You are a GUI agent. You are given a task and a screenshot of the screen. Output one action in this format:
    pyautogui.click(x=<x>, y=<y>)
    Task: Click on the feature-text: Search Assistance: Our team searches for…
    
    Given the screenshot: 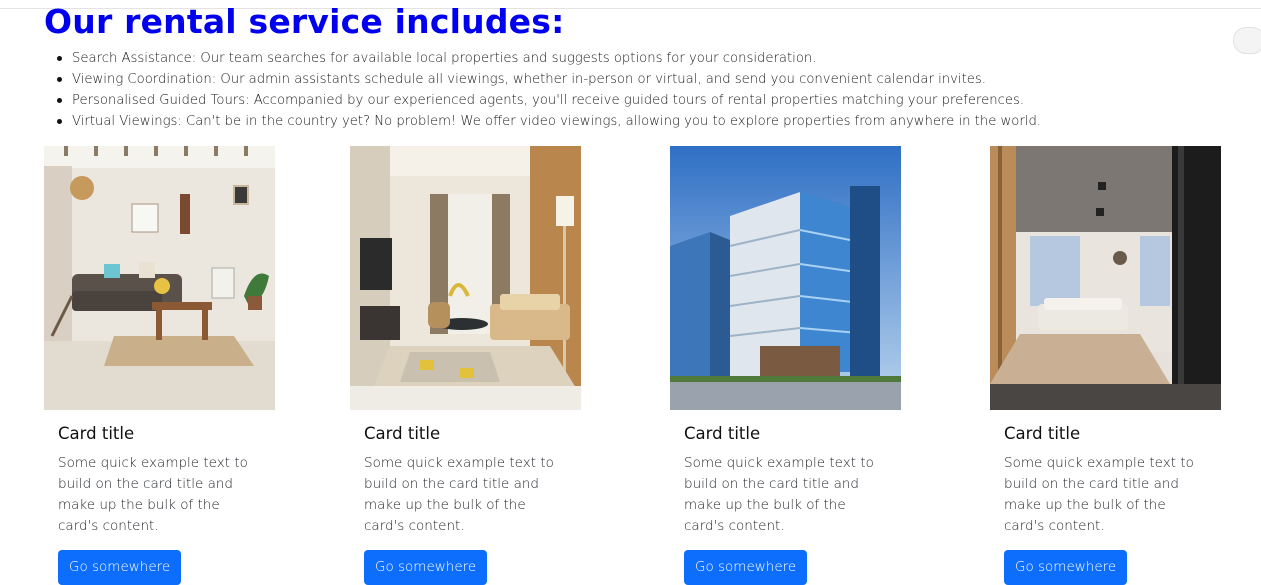 What is the action you would take?
    pyautogui.click(x=444, y=58)
    